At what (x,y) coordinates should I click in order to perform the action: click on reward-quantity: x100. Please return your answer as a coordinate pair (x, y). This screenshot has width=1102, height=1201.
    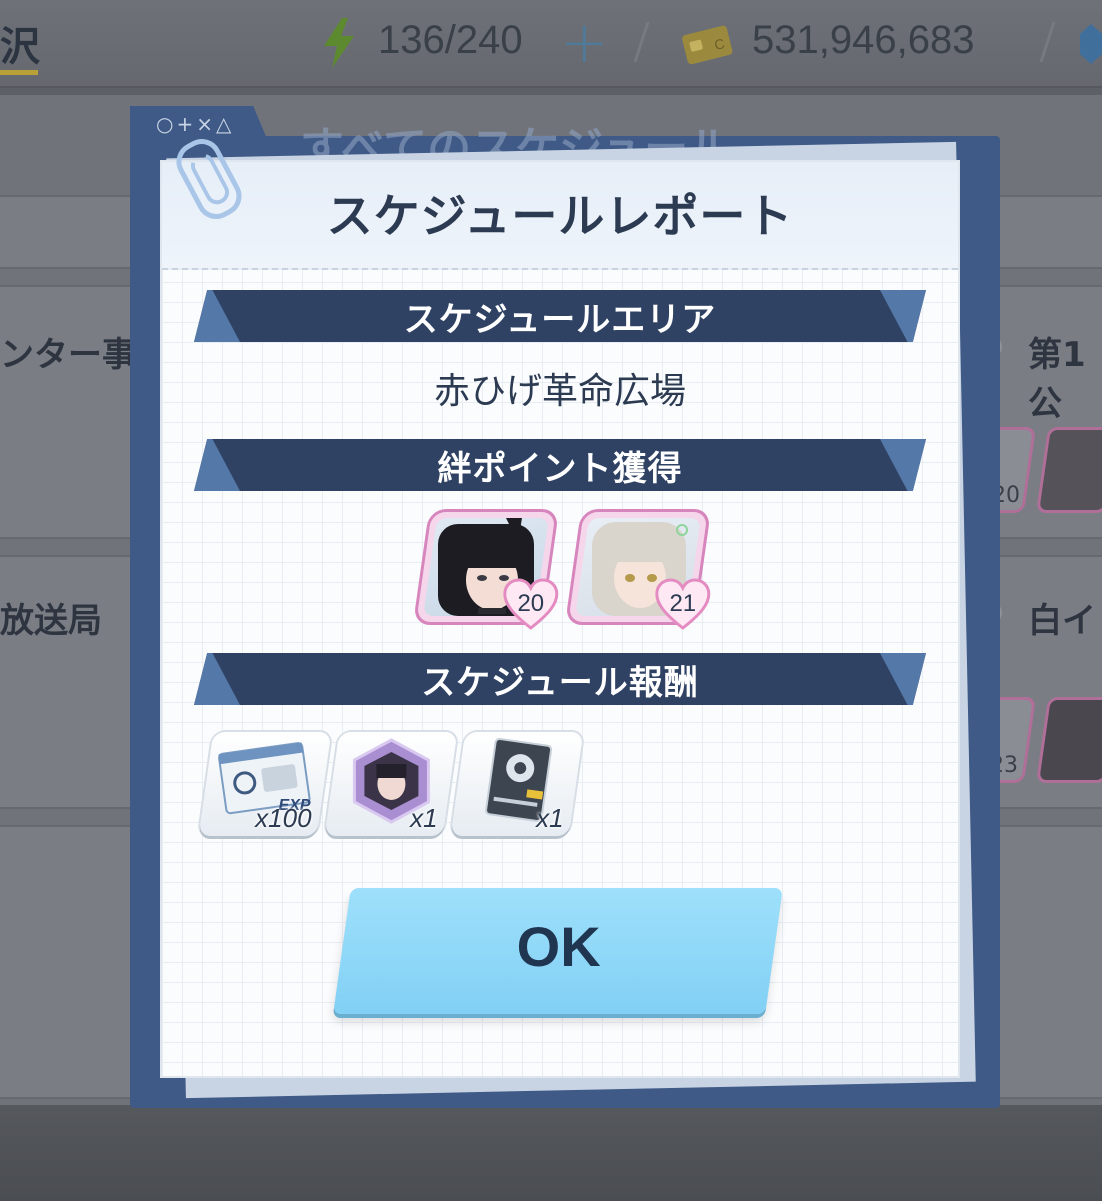
    Looking at the image, I should click on (283, 818).